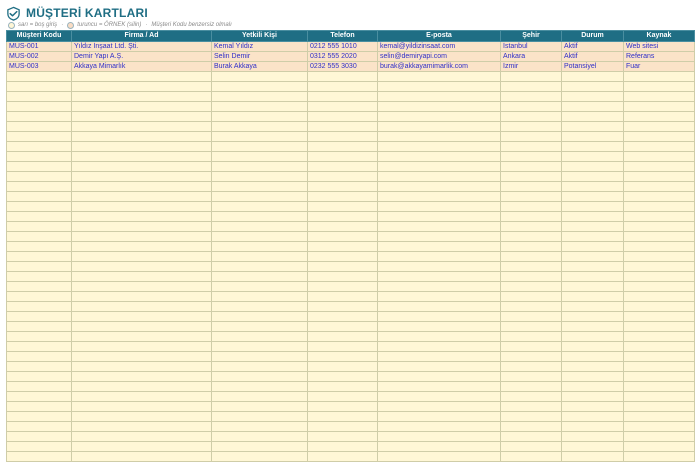  What do you see at coordinates (592, 46) in the screenshot?
I see `table-cell: Aktif` at bounding box center [592, 46].